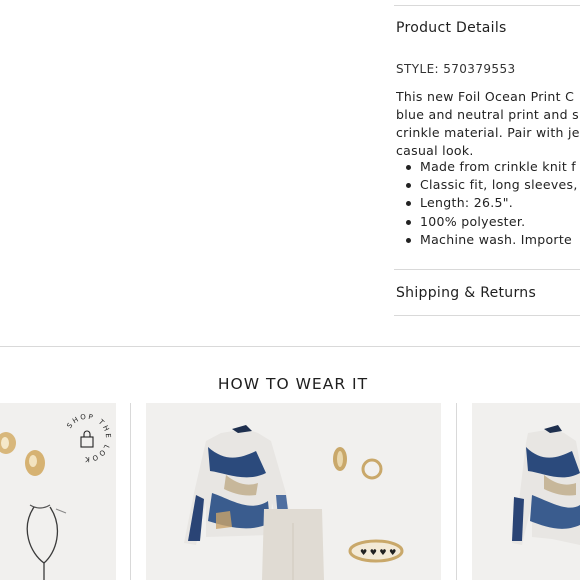 The width and height of the screenshot is (580, 580). Describe the element at coordinates (58, 491) in the screenshot. I see `look-card-1: SHOP THE LOOK` at that location.